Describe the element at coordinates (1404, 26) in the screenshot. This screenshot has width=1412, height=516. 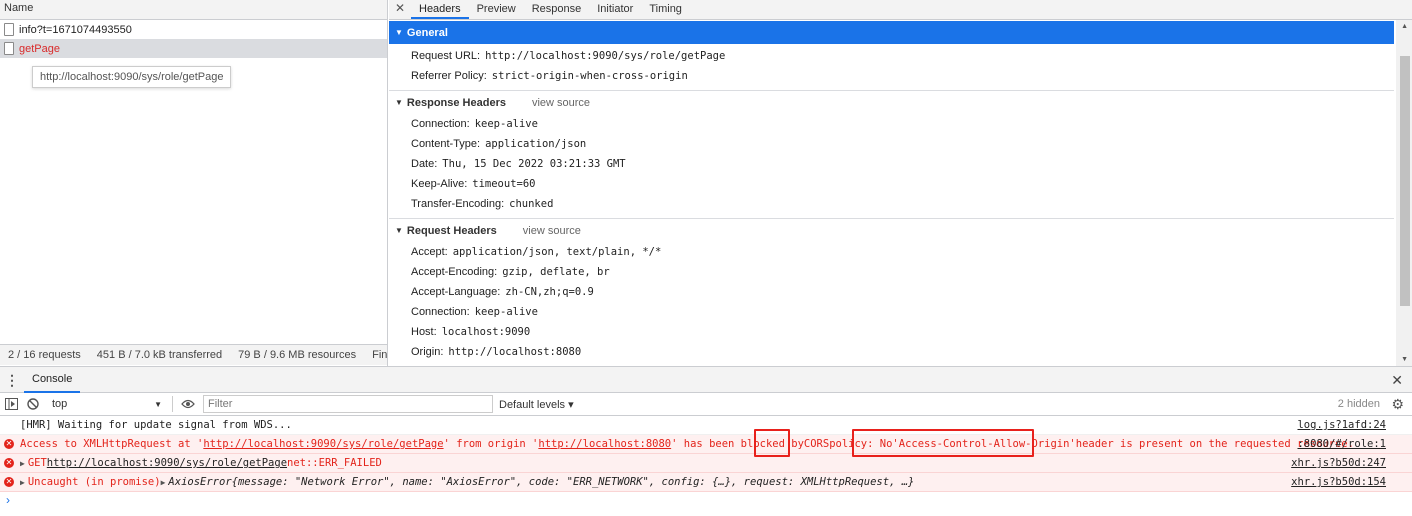
I see `scroll-up-icon: ▲` at that location.